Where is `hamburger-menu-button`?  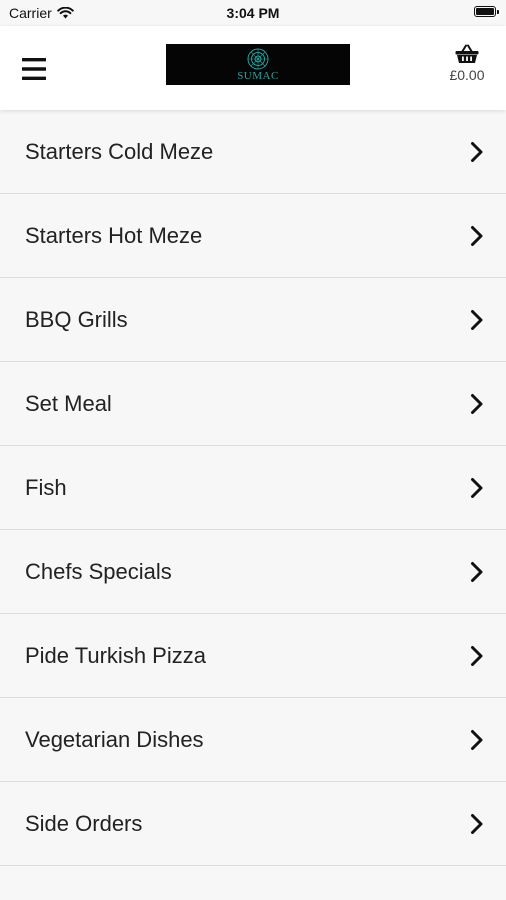
hamburger-menu-button is located at coordinates (34, 69).